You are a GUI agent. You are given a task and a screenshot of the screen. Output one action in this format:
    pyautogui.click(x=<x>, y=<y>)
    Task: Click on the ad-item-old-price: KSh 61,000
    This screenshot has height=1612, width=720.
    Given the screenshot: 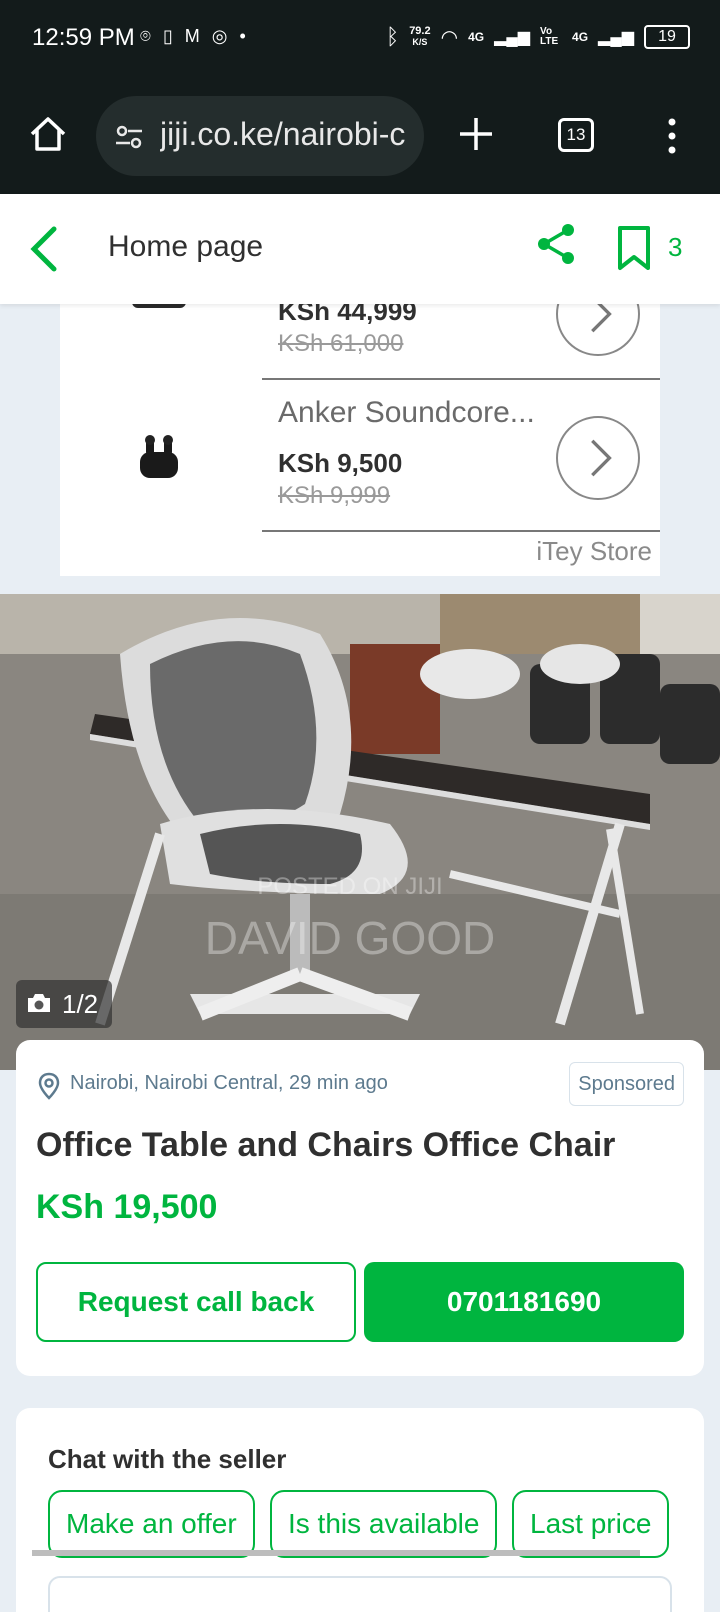 What is the action you would take?
    pyautogui.click(x=341, y=343)
    